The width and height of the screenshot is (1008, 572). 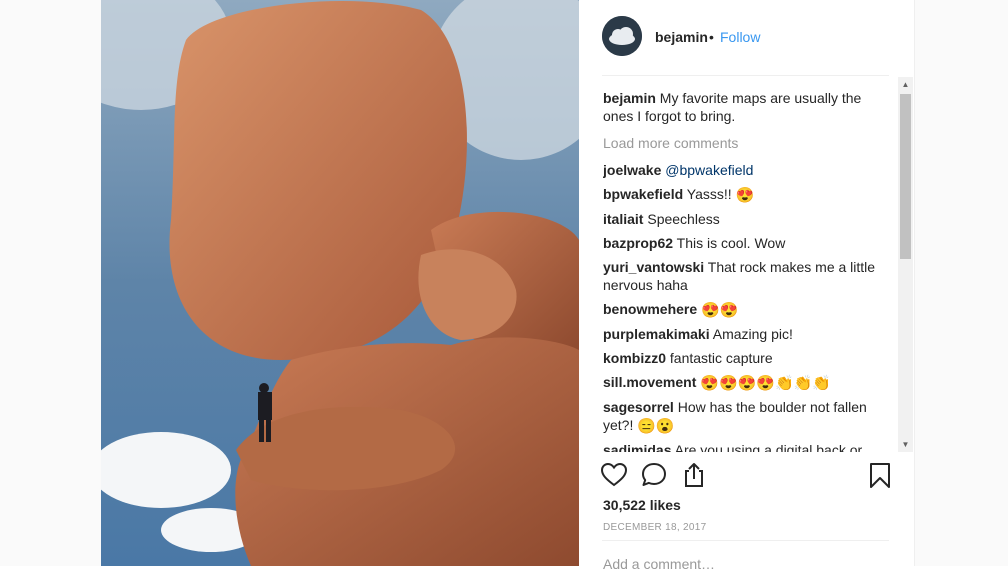 What do you see at coordinates (905, 264) in the screenshot?
I see `comments-scrollbar: ▲ ▼` at bounding box center [905, 264].